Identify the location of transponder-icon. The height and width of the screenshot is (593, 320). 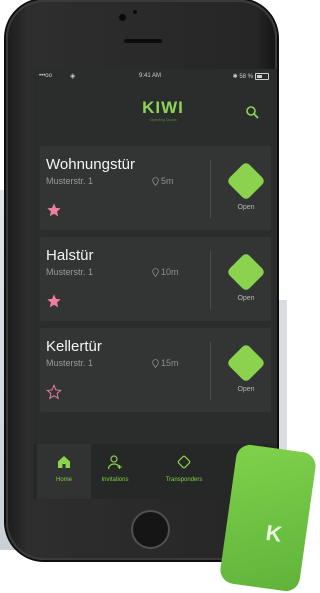
(184, 462).